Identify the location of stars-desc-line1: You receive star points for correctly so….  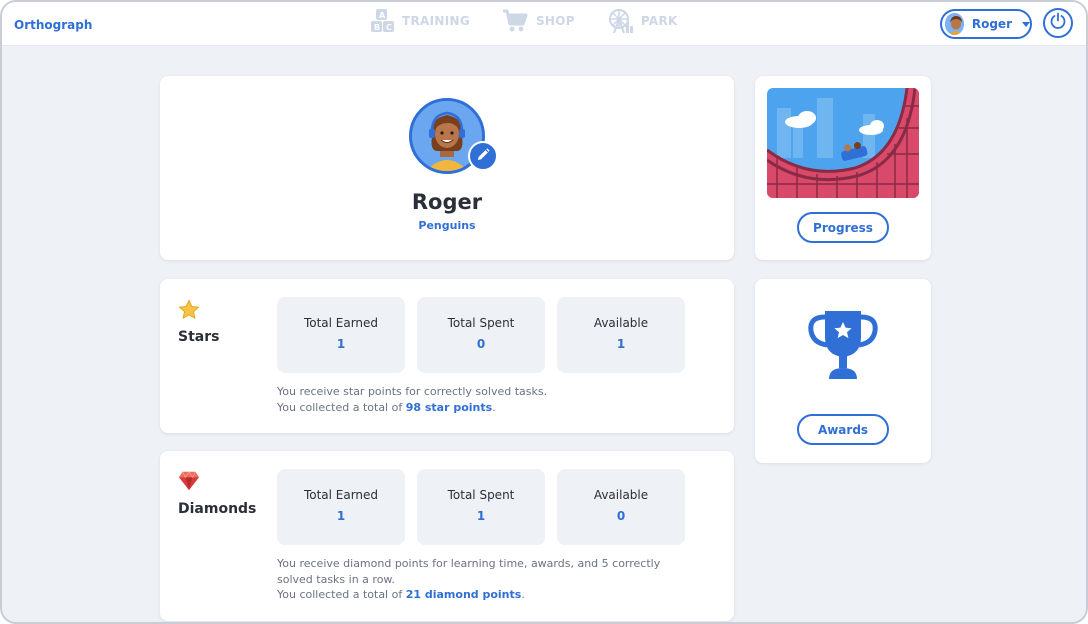
(412, 391).